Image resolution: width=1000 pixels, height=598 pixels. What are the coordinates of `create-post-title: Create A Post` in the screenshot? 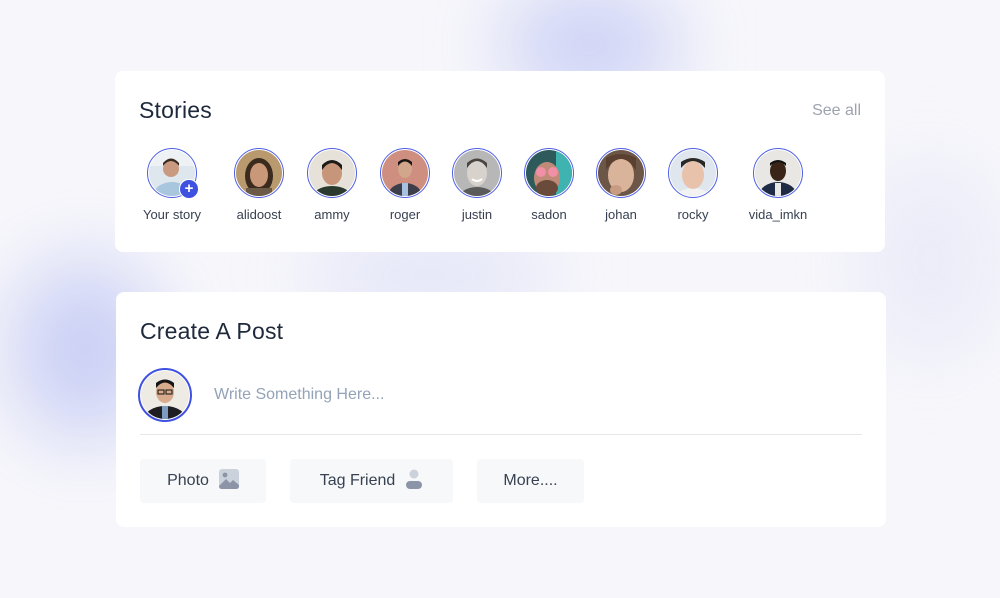 It's located at (212, 331).